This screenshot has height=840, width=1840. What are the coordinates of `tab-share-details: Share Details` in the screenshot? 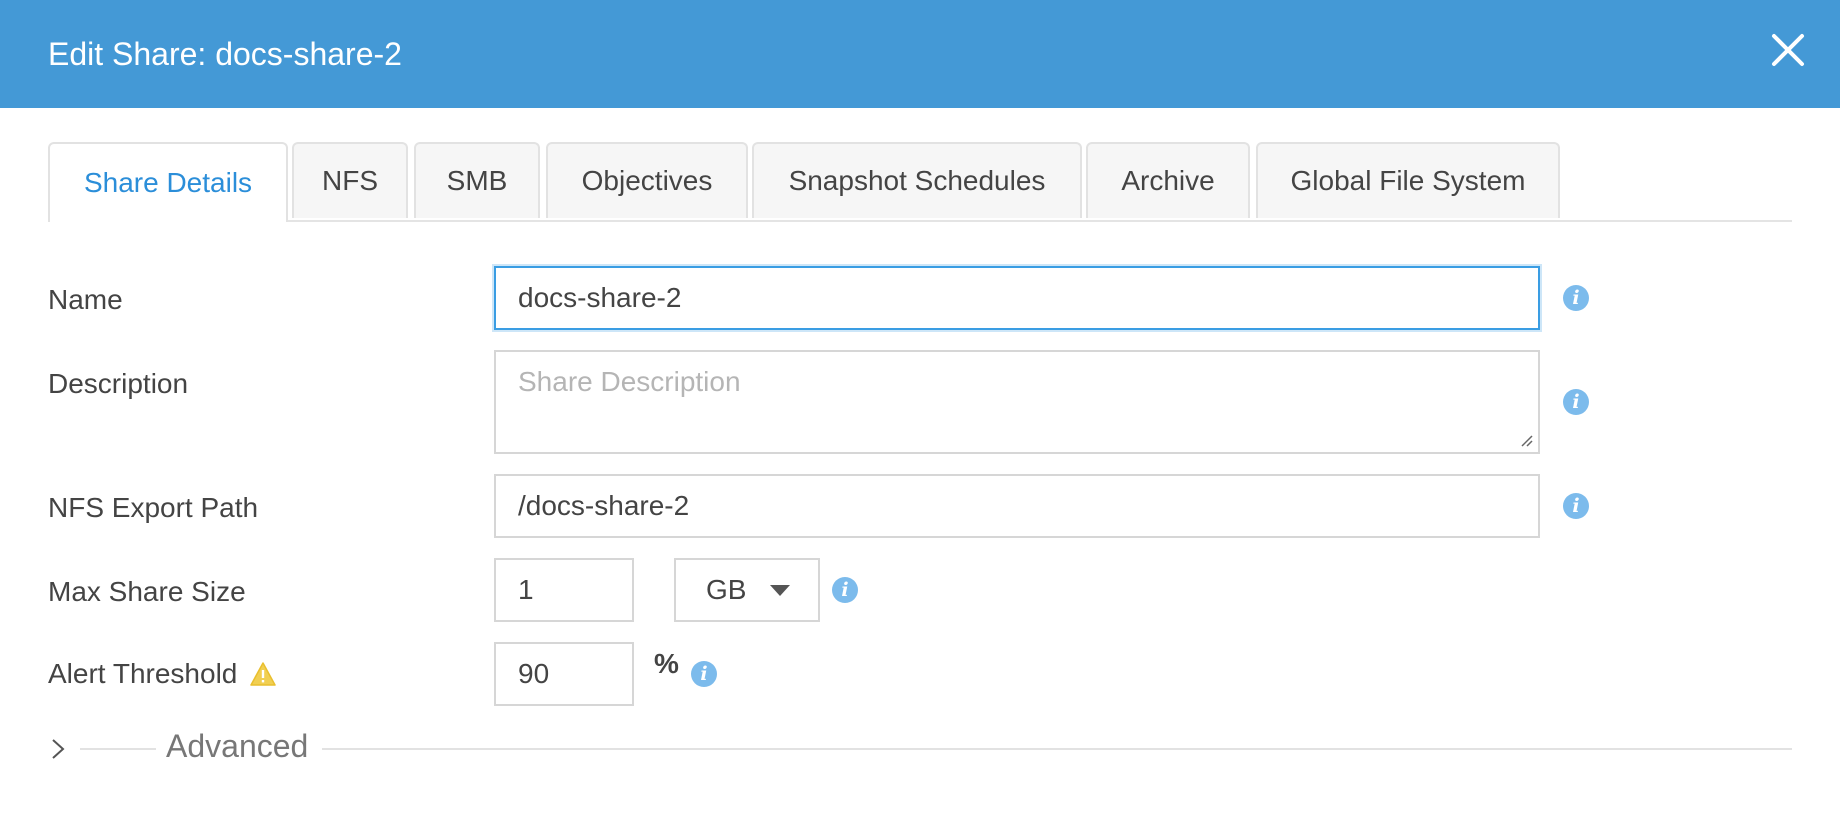 It's located at (168, 182).